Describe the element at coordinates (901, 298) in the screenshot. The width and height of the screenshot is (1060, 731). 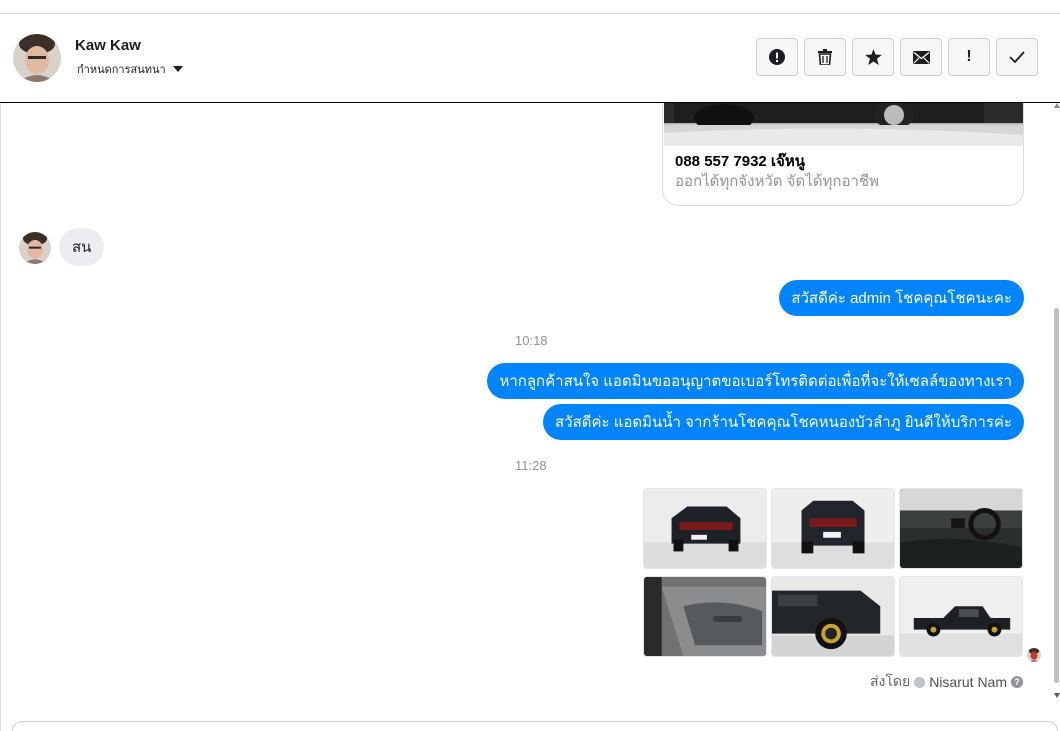
I see `outgoing-message: สวัสดีค่ะ admin โชคคุณโชคนะคะ` at that location.